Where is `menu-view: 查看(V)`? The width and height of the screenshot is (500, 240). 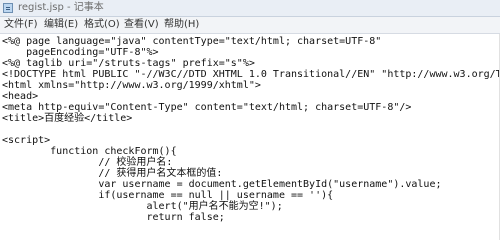 menu-view: 查看(V) is located at coordinates (141, 25).